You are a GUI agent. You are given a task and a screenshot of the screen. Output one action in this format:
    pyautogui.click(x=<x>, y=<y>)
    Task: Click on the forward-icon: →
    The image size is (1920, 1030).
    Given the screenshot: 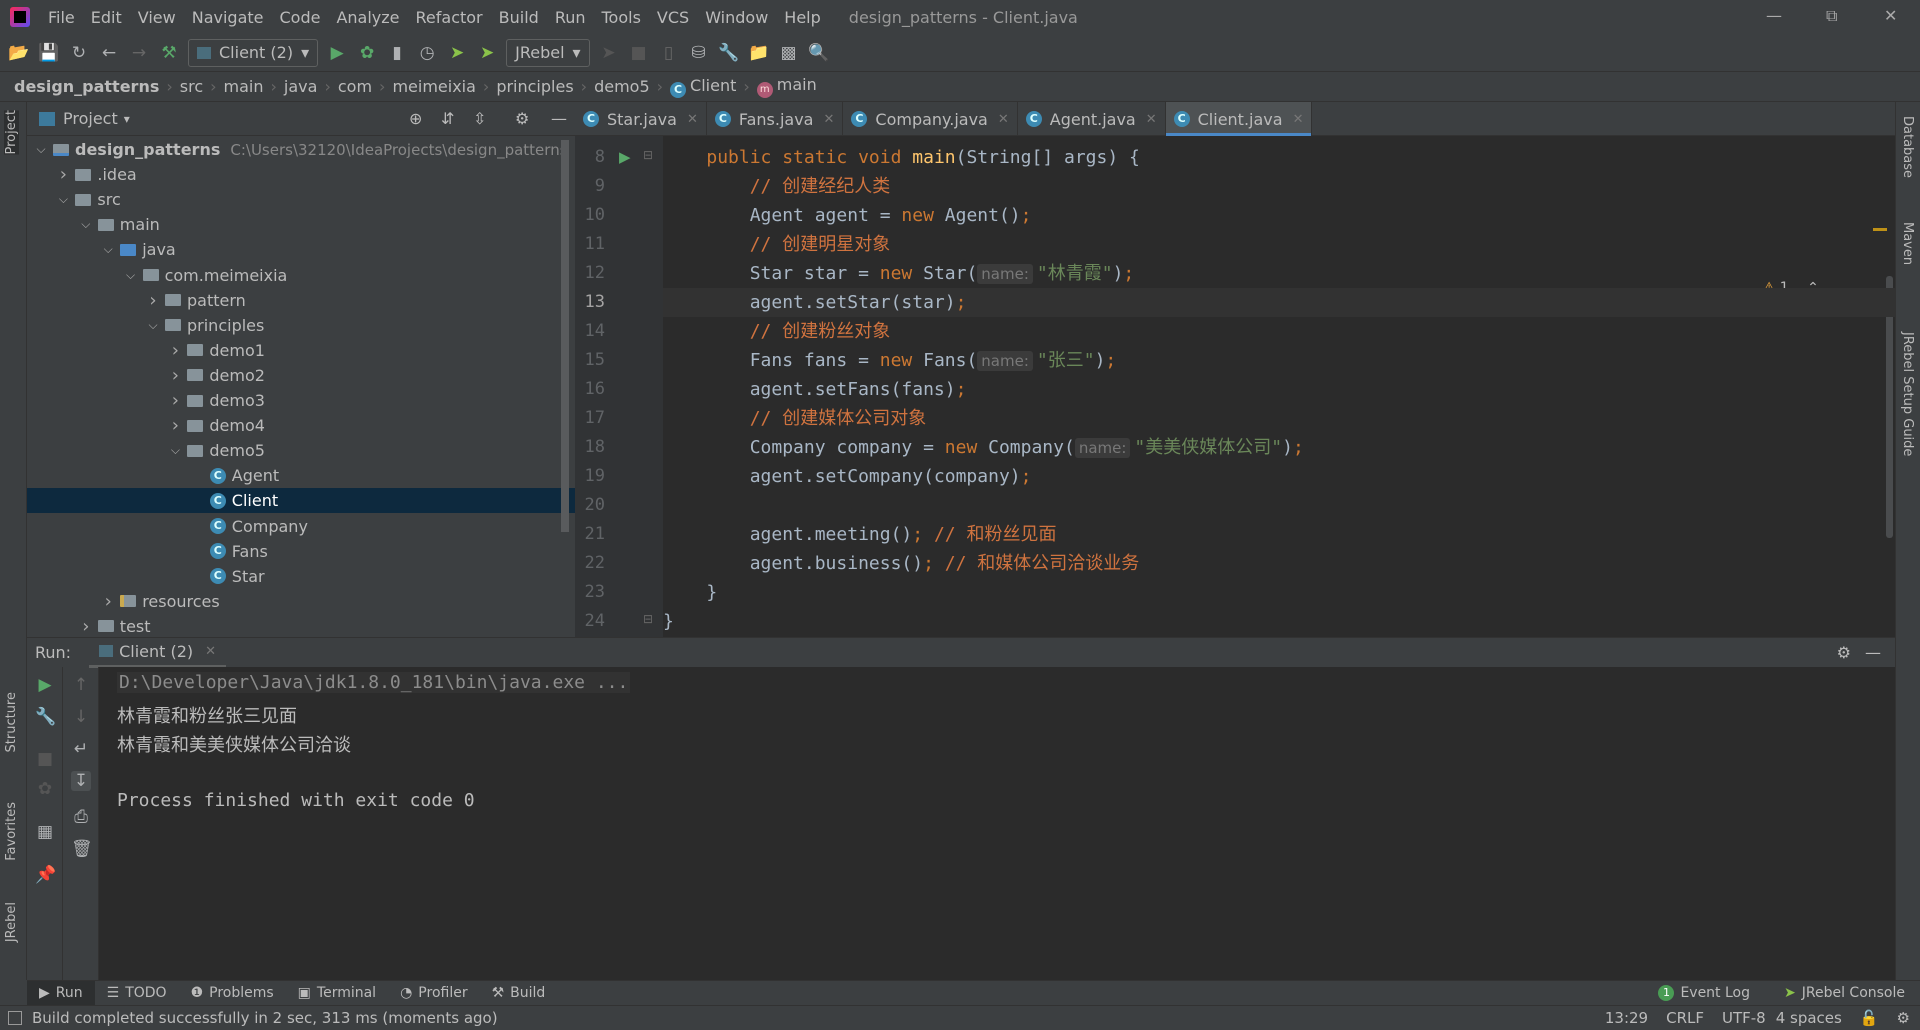 What is the action you would take?
    pyautogui.click(x=139, y=53)
    